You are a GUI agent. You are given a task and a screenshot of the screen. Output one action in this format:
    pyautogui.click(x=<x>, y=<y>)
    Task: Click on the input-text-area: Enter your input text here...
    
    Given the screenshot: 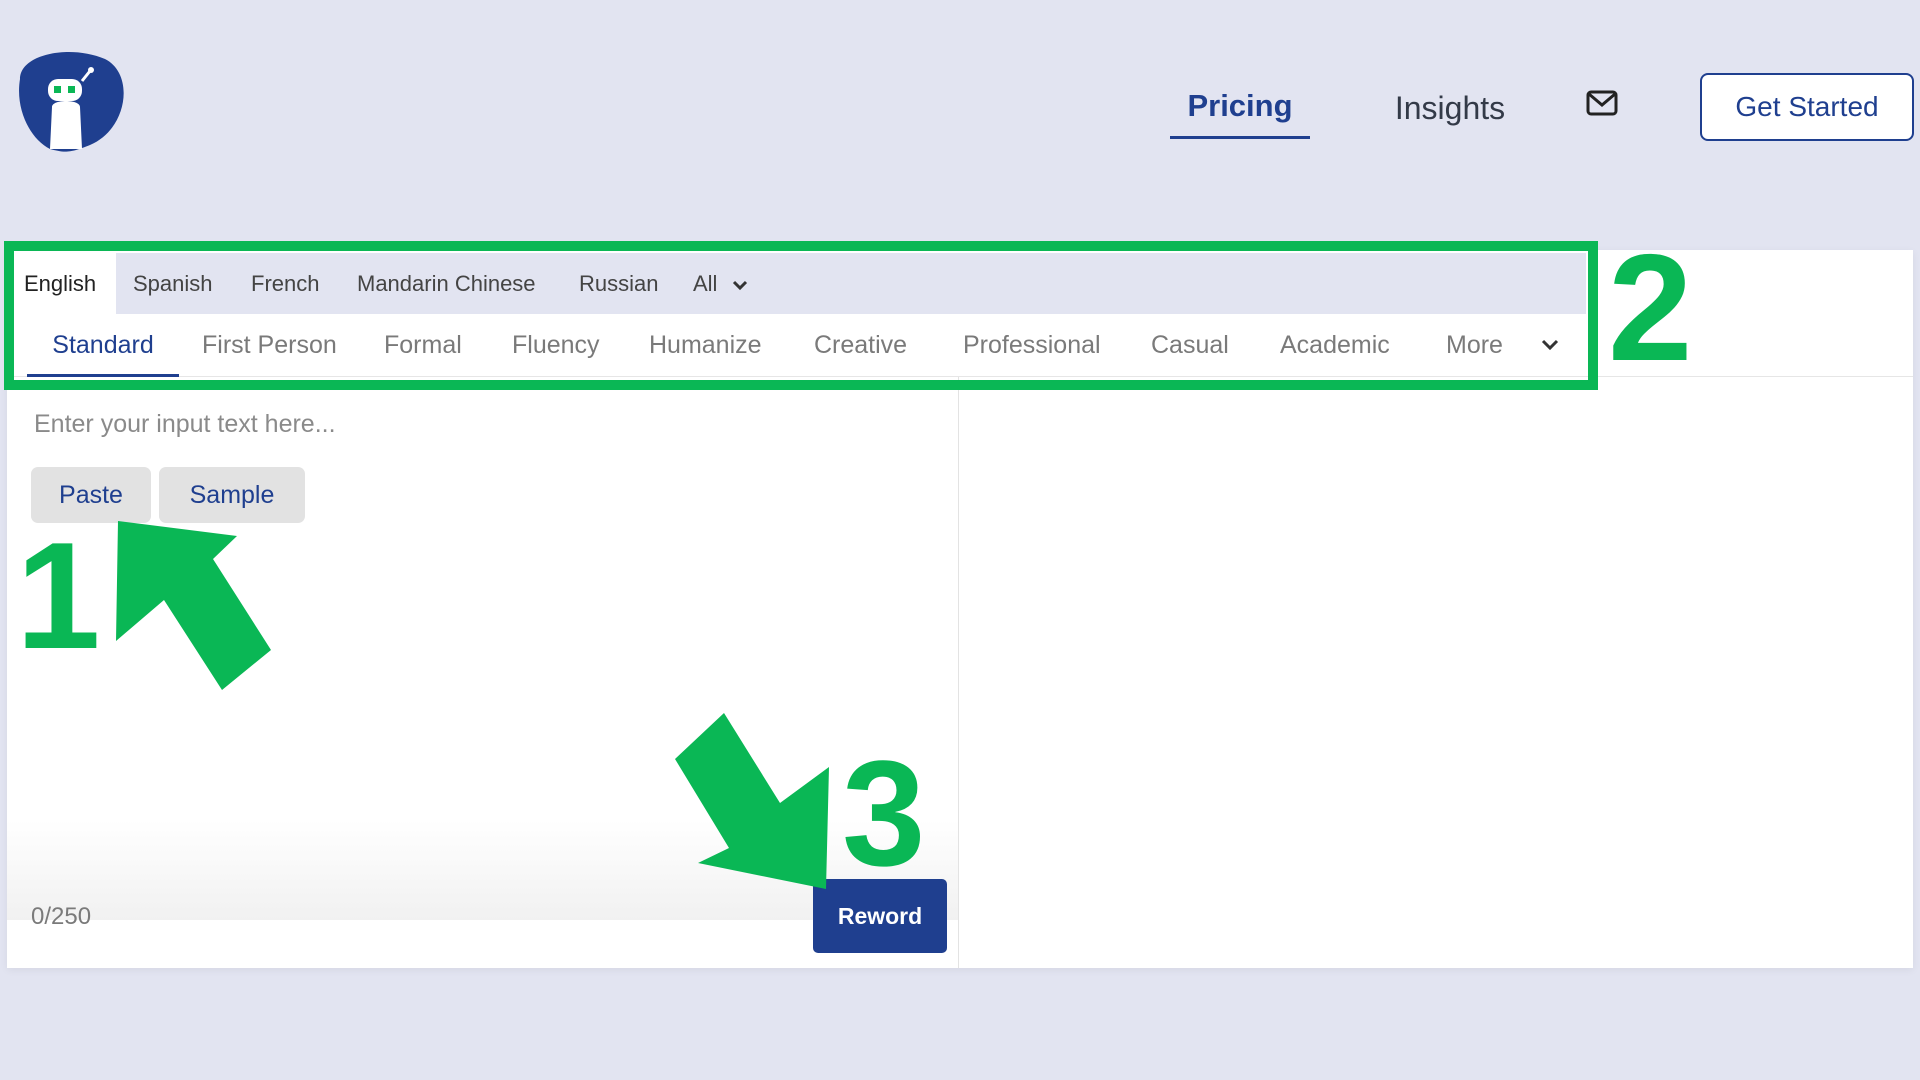 What is the action you would take?
    pyautogui.click(x=185, y=424)
    